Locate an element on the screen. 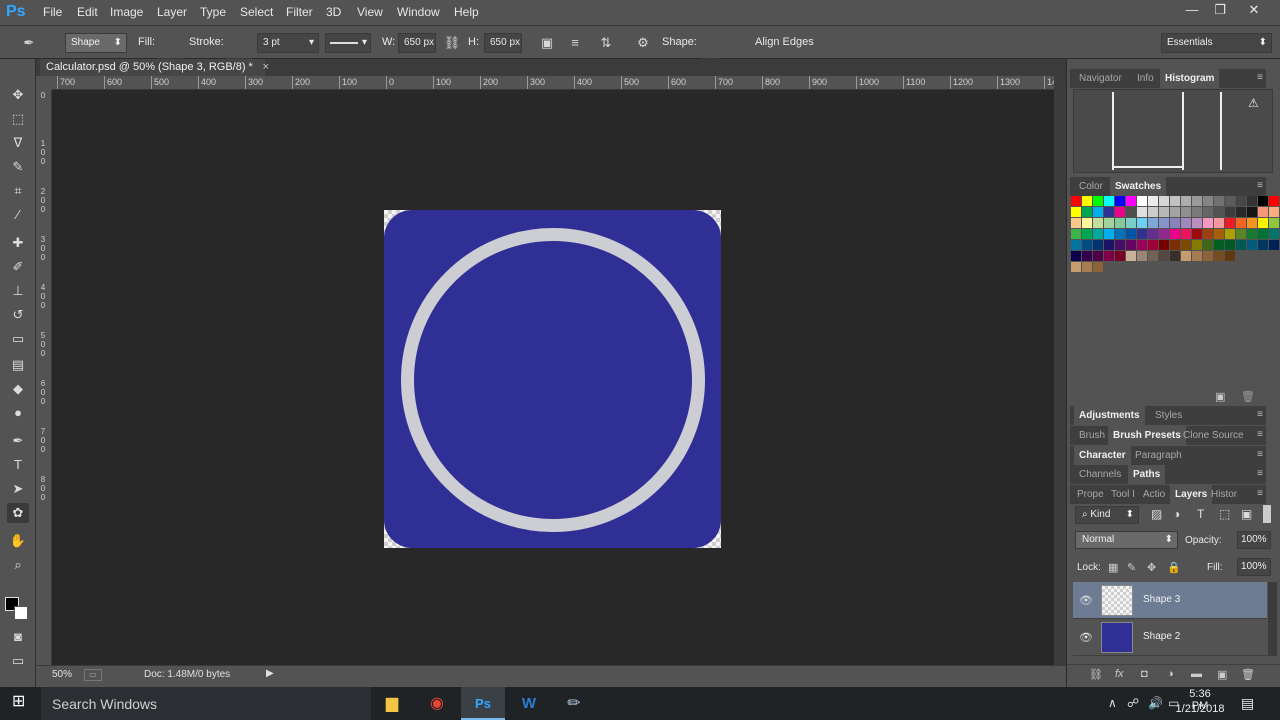 The height and width of the screenshot is (720, 1280). brush-tool-icon: ✐ is located at coordinates (18, 267).